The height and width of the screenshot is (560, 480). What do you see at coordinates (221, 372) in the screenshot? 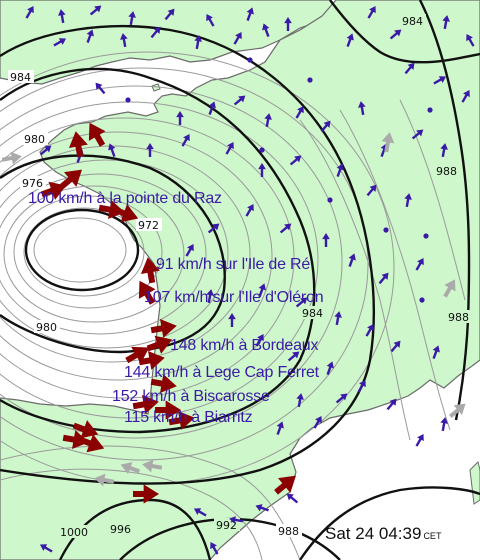
I see `wind-report-label: 144 km/h à Lege Cap Ferret` at bounding box center [221, 372].